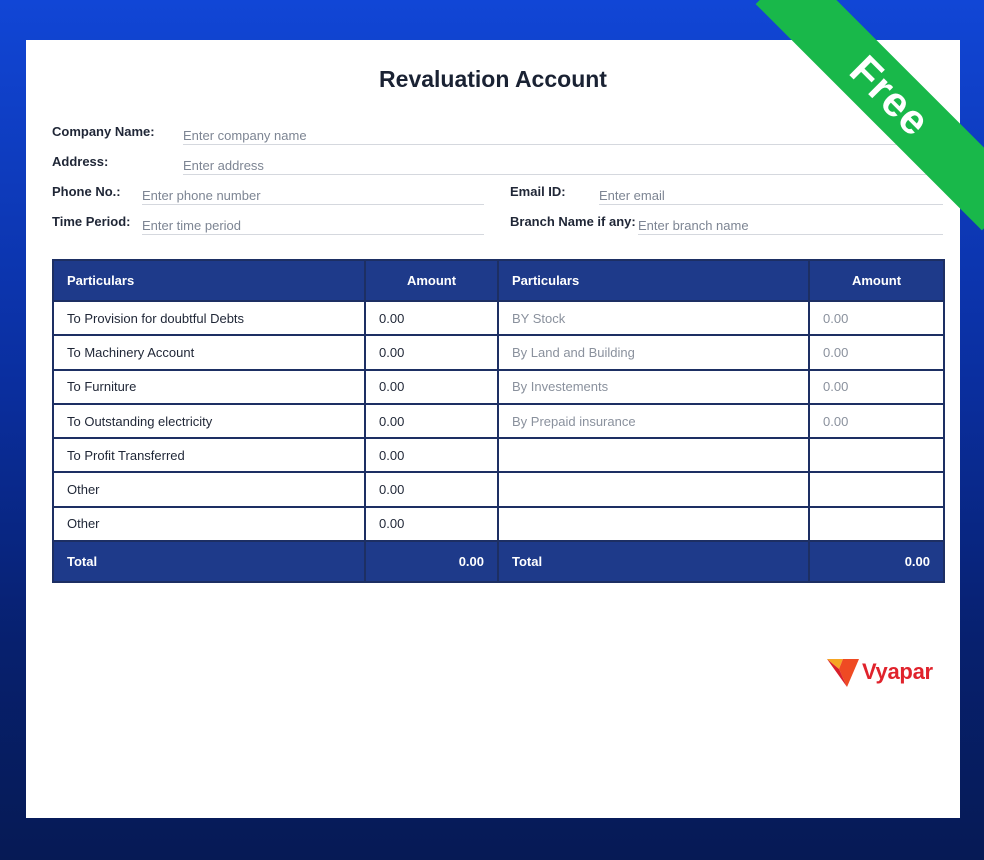 The height and width of the screenshot is (860, 984). What do you see at coordinates (538, 191) in the screenshot?
I see `email-label: Email ID:` at bounding box center [538, 191].